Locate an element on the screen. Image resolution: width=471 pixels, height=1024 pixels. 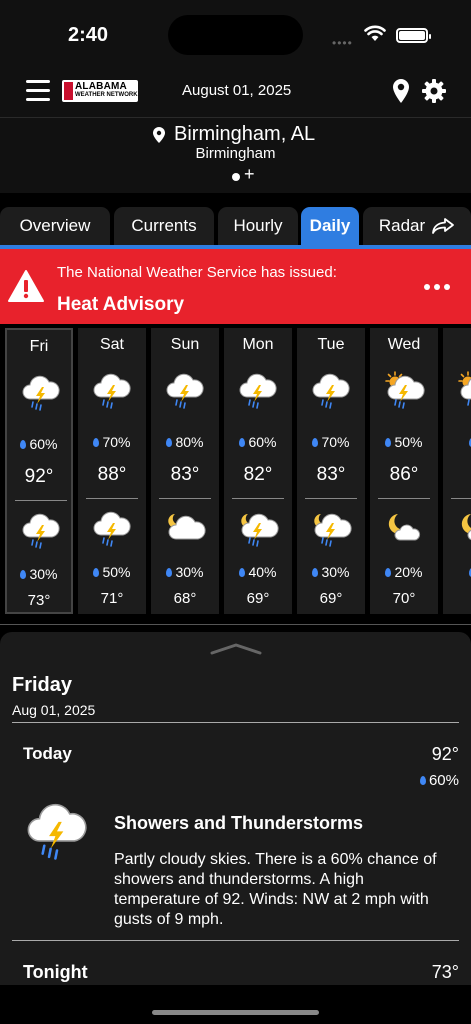
high-temp: 92° is located at coordinates (39, 476).